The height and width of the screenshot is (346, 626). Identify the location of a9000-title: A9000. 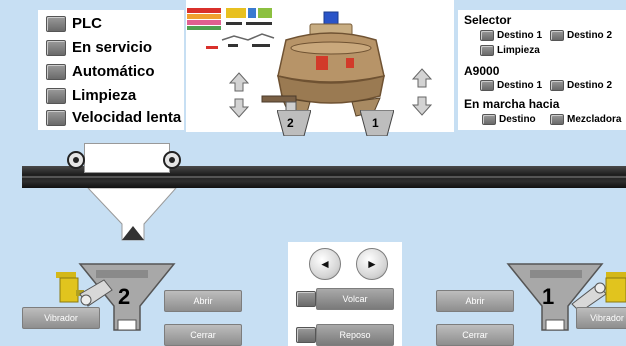
(482, 71).